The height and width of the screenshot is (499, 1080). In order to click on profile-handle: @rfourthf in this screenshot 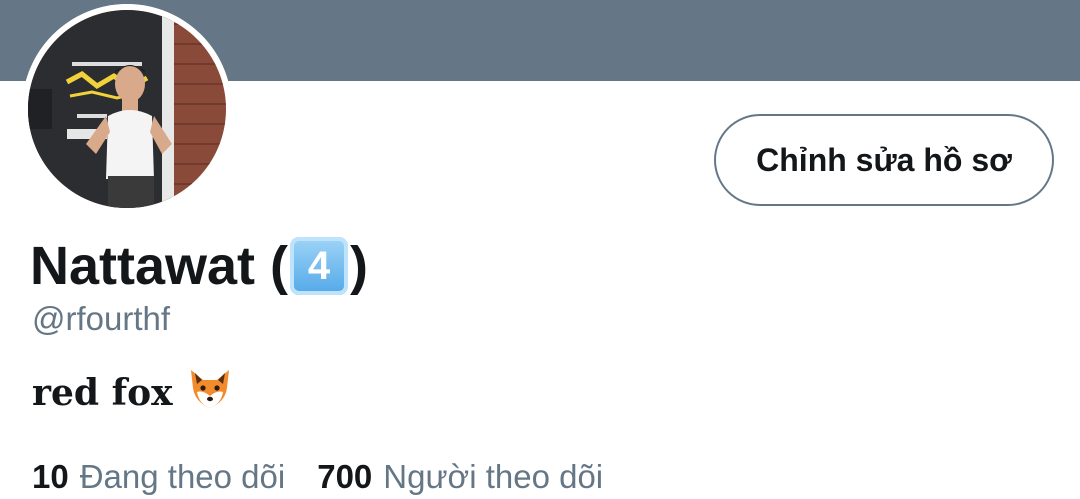, I will do `click(101, 318)`.